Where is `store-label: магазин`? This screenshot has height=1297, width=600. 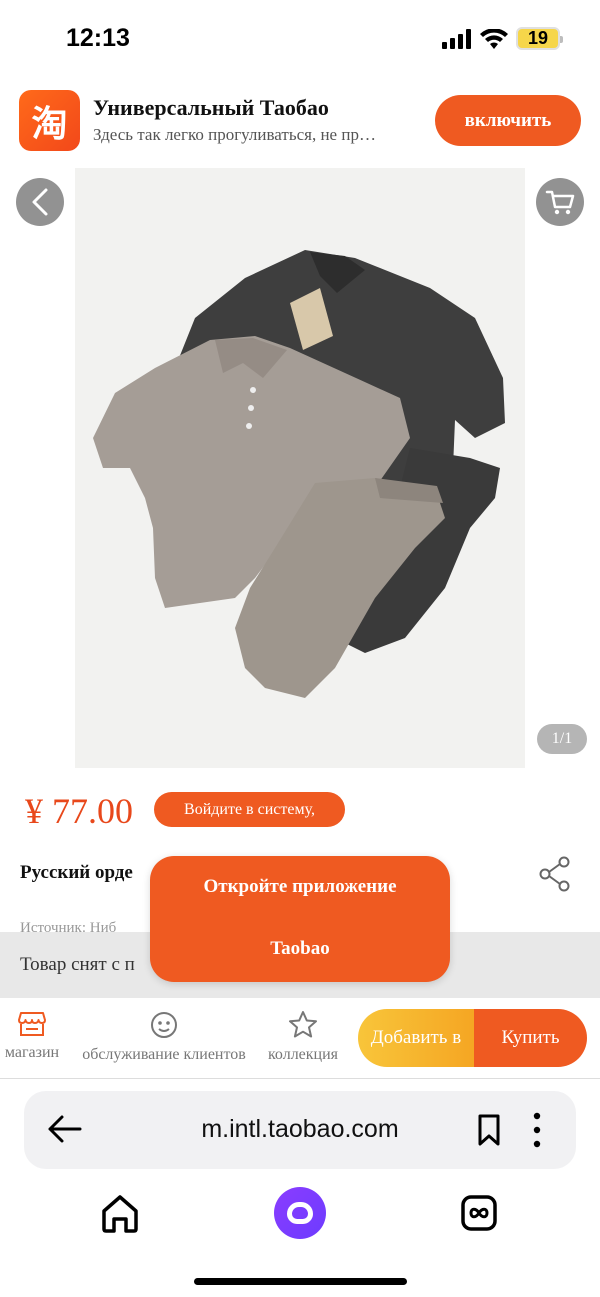 store-label: магазин is located at coordinates (32, 1052).